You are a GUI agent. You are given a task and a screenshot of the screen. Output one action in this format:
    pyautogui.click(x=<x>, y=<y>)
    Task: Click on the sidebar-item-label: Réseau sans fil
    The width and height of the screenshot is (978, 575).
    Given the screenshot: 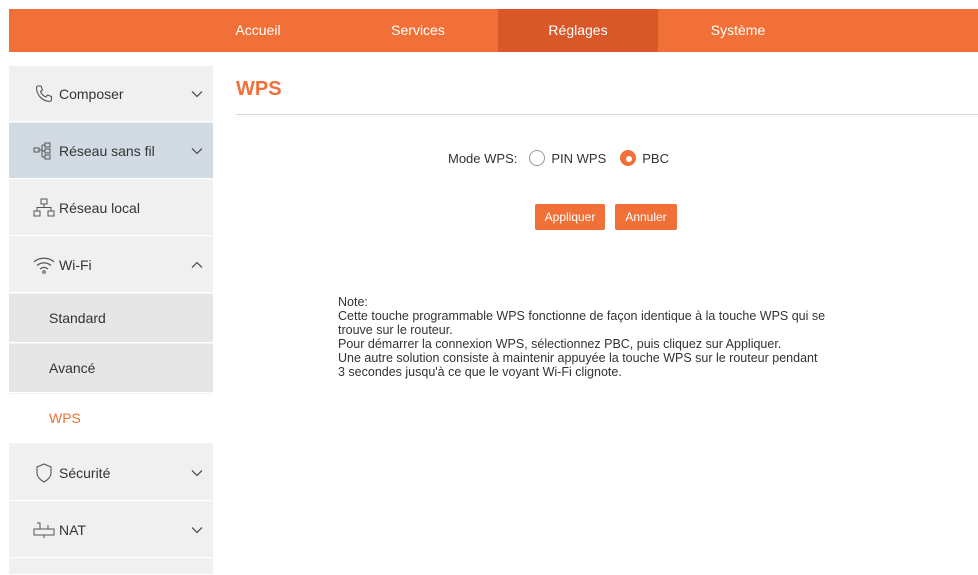 What is the action you would take?
    pyautogui.click(x=107, y=150)
    